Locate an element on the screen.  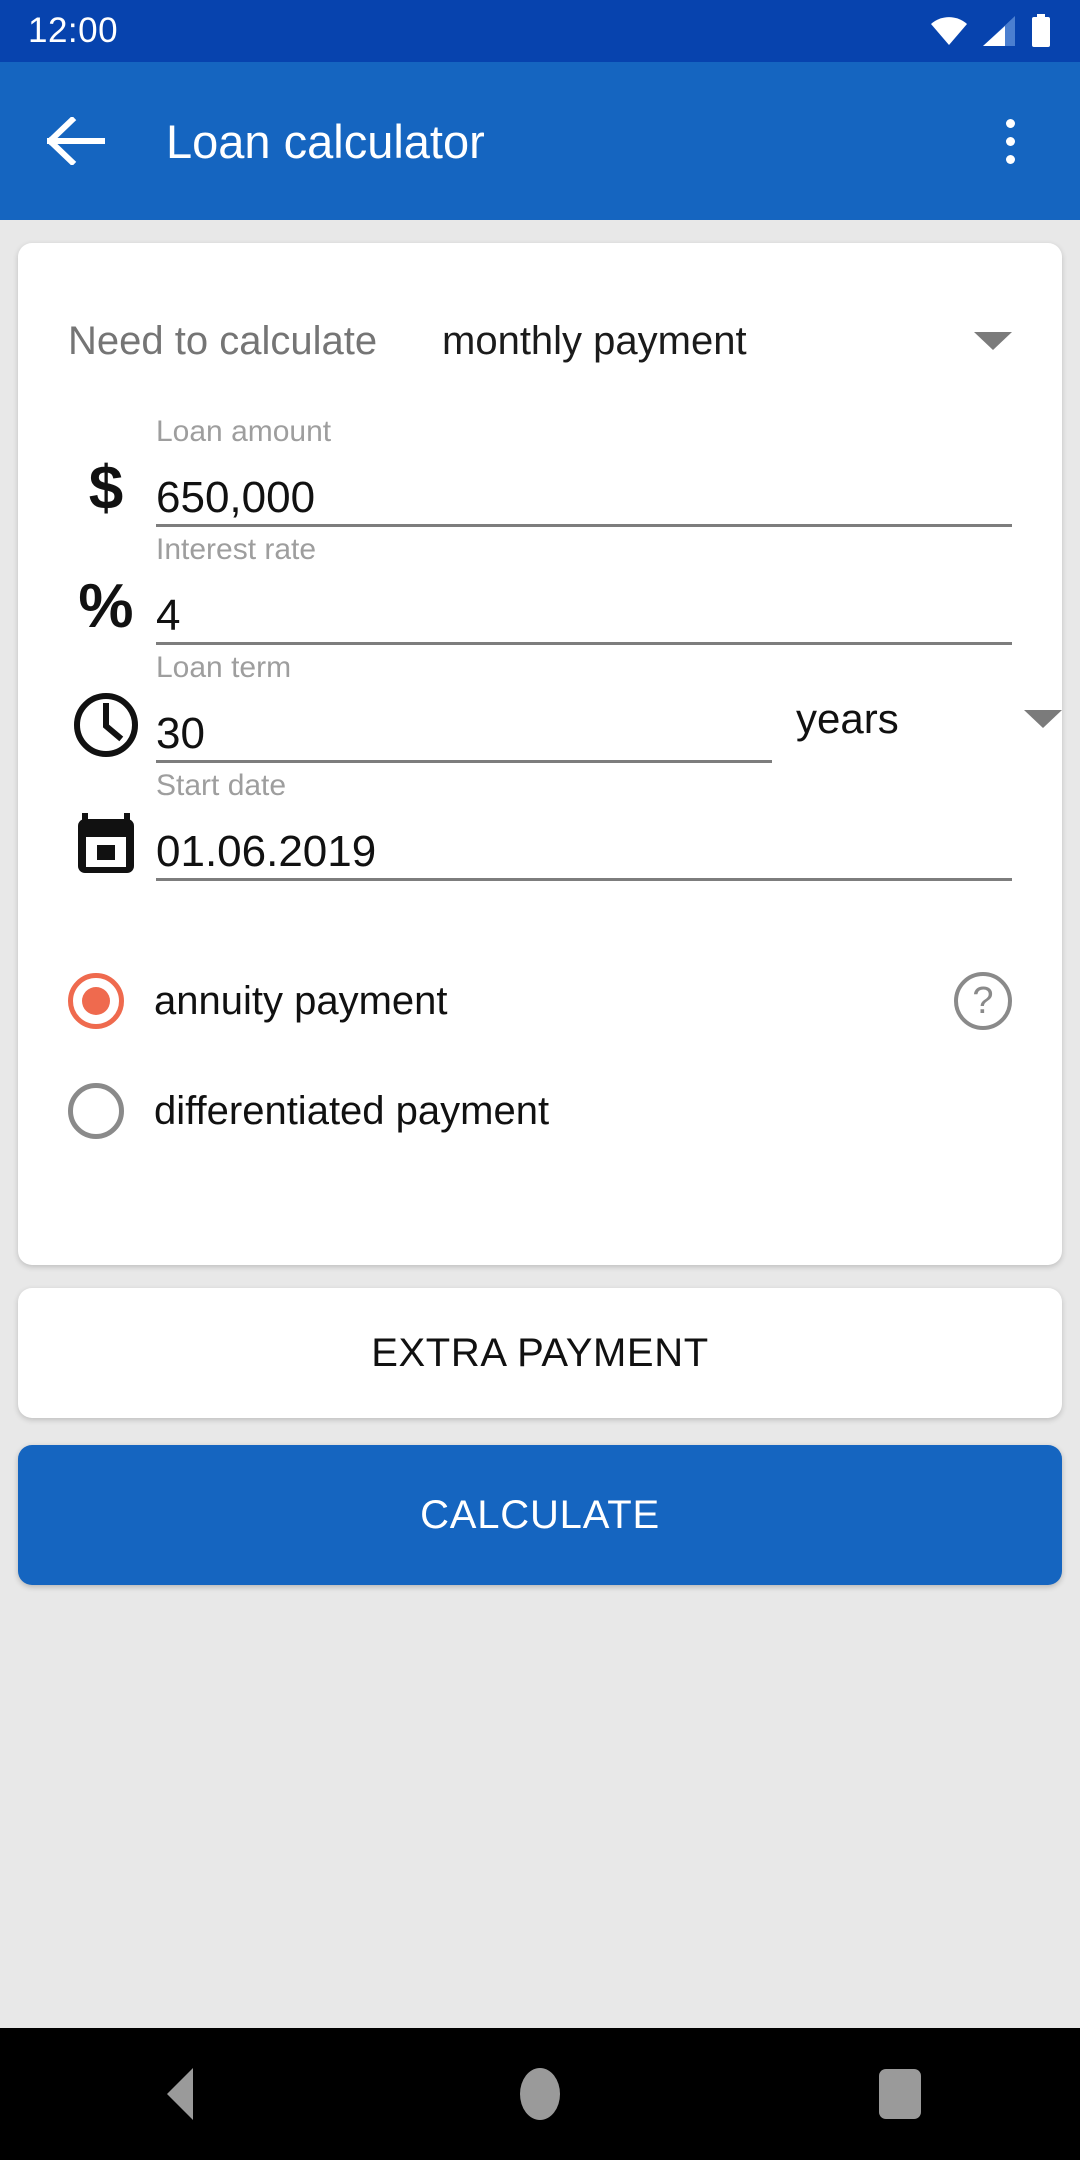
calculate-button: CALCULATE is located at coordinates (540, 1515).